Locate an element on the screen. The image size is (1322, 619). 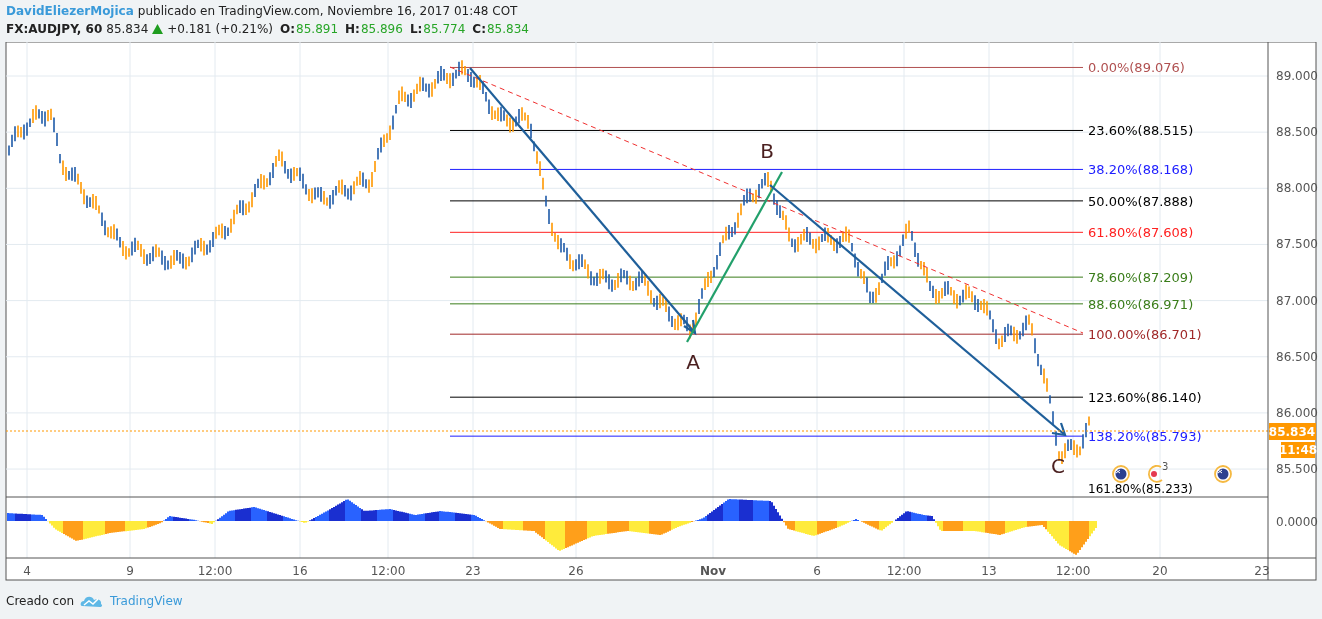
ohlc-value: 85.774 is located at coordinates (444, 29).